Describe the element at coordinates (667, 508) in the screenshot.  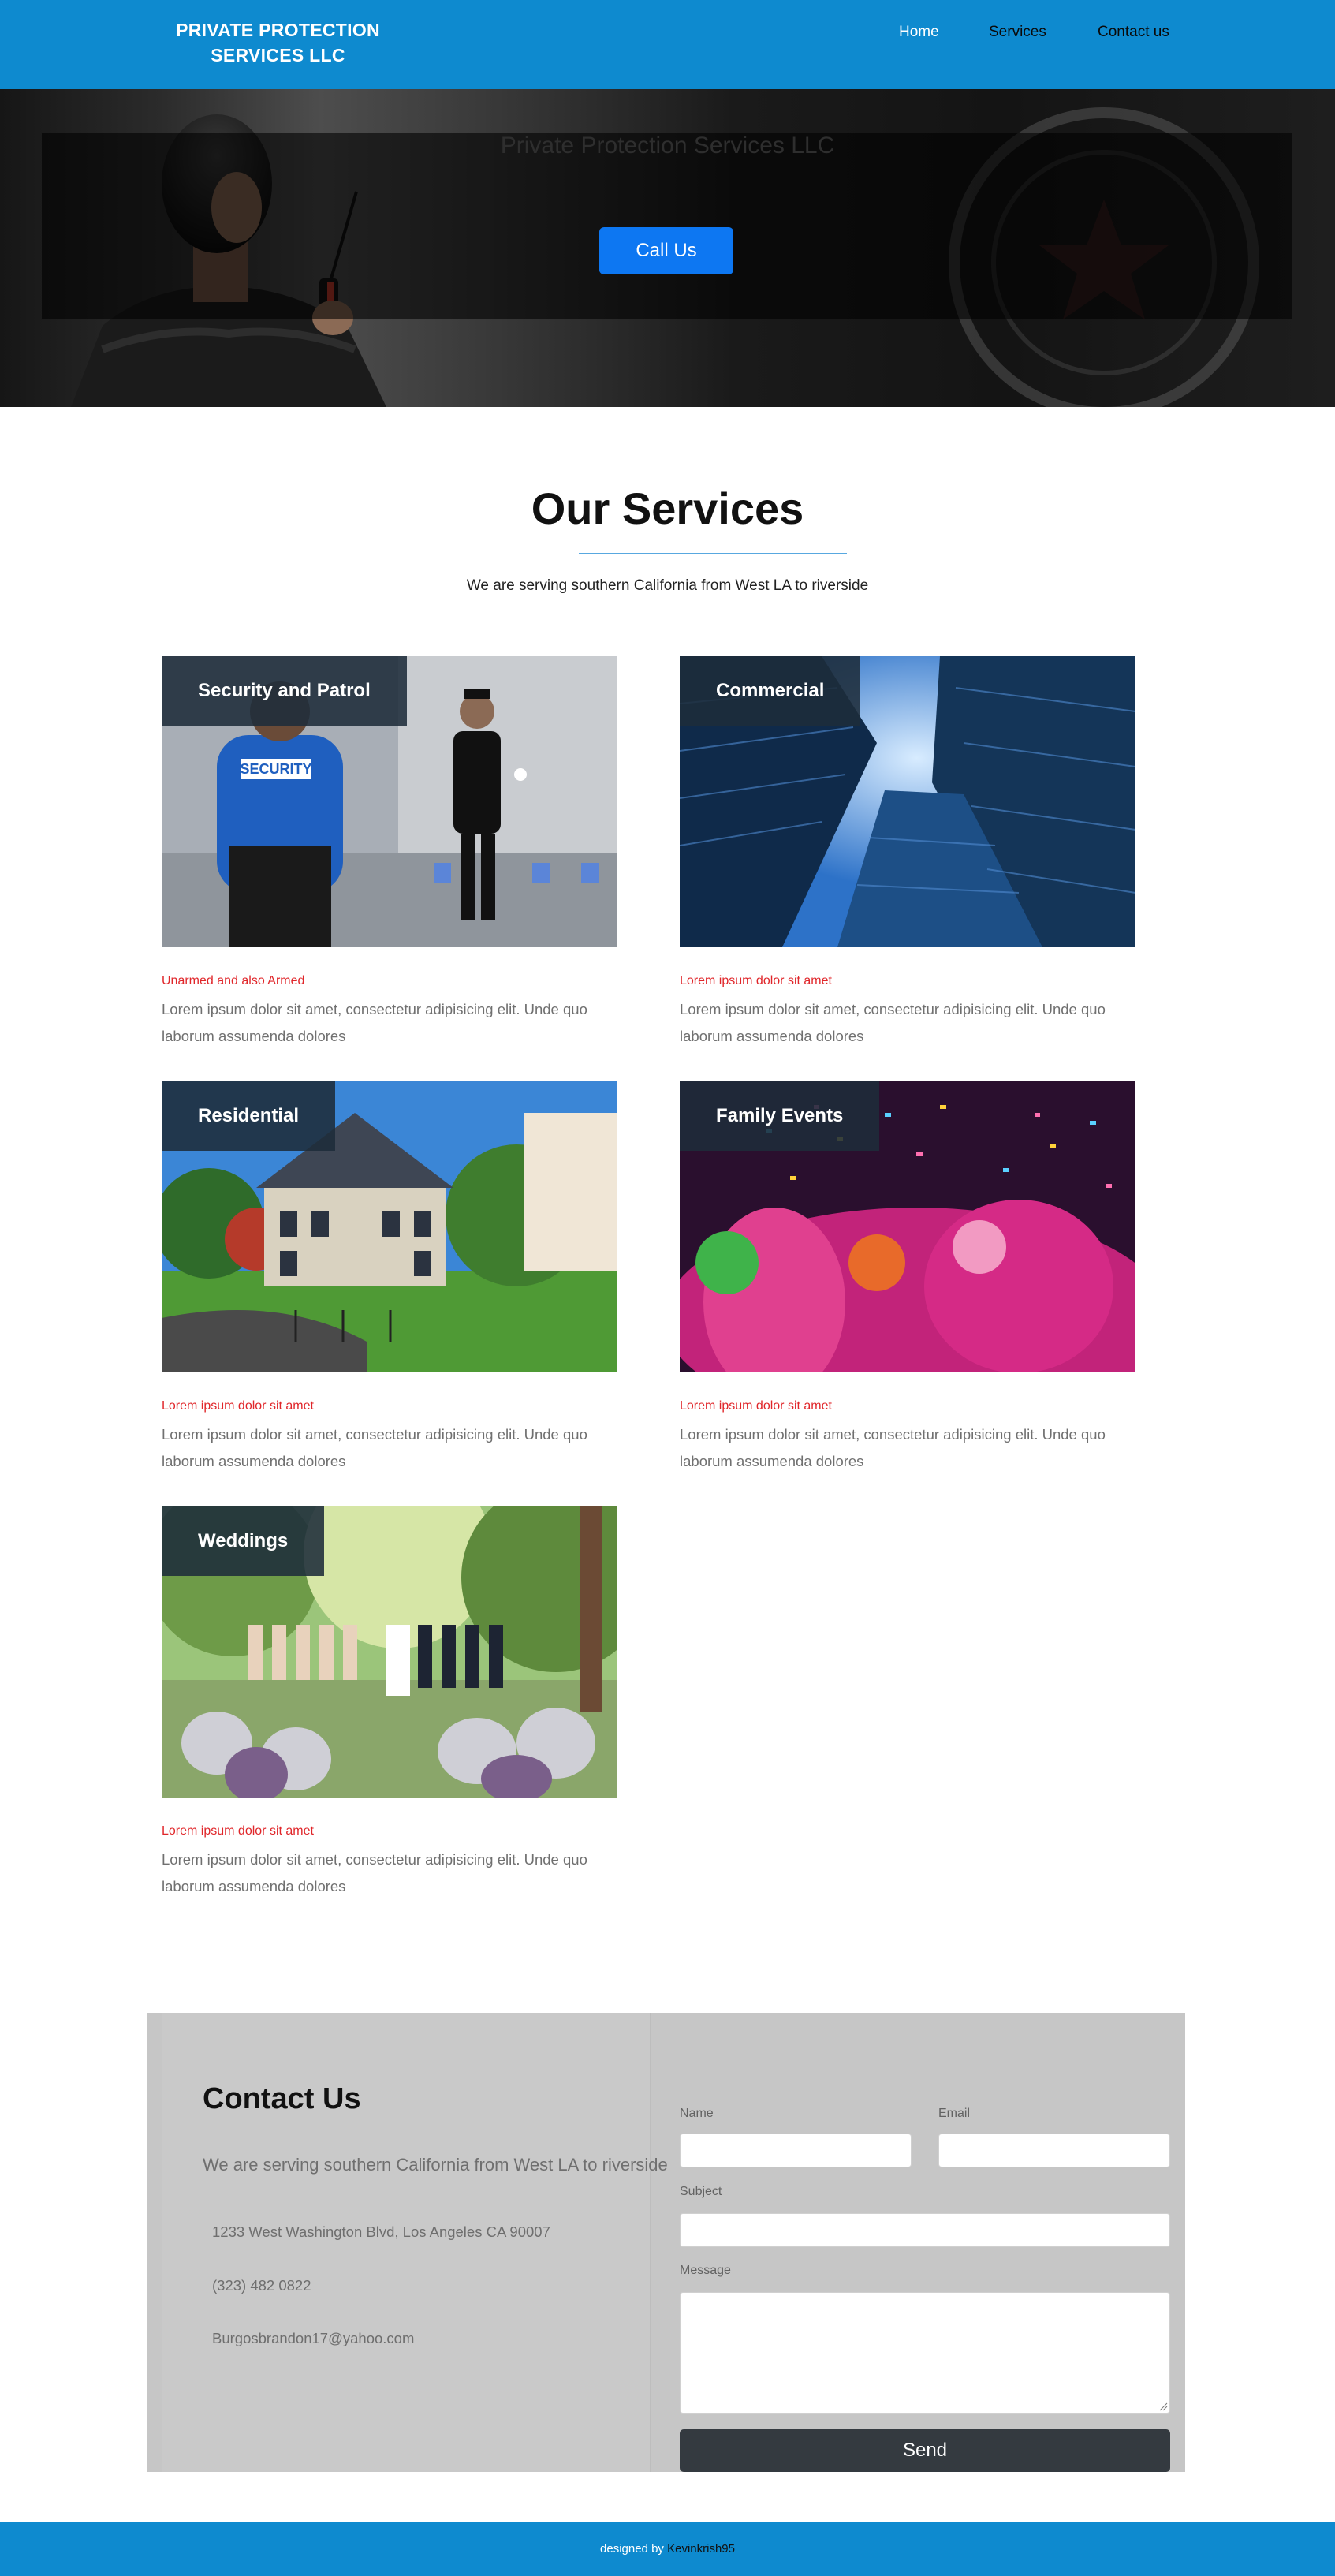
I see `services-heading: Our Services` at that location.